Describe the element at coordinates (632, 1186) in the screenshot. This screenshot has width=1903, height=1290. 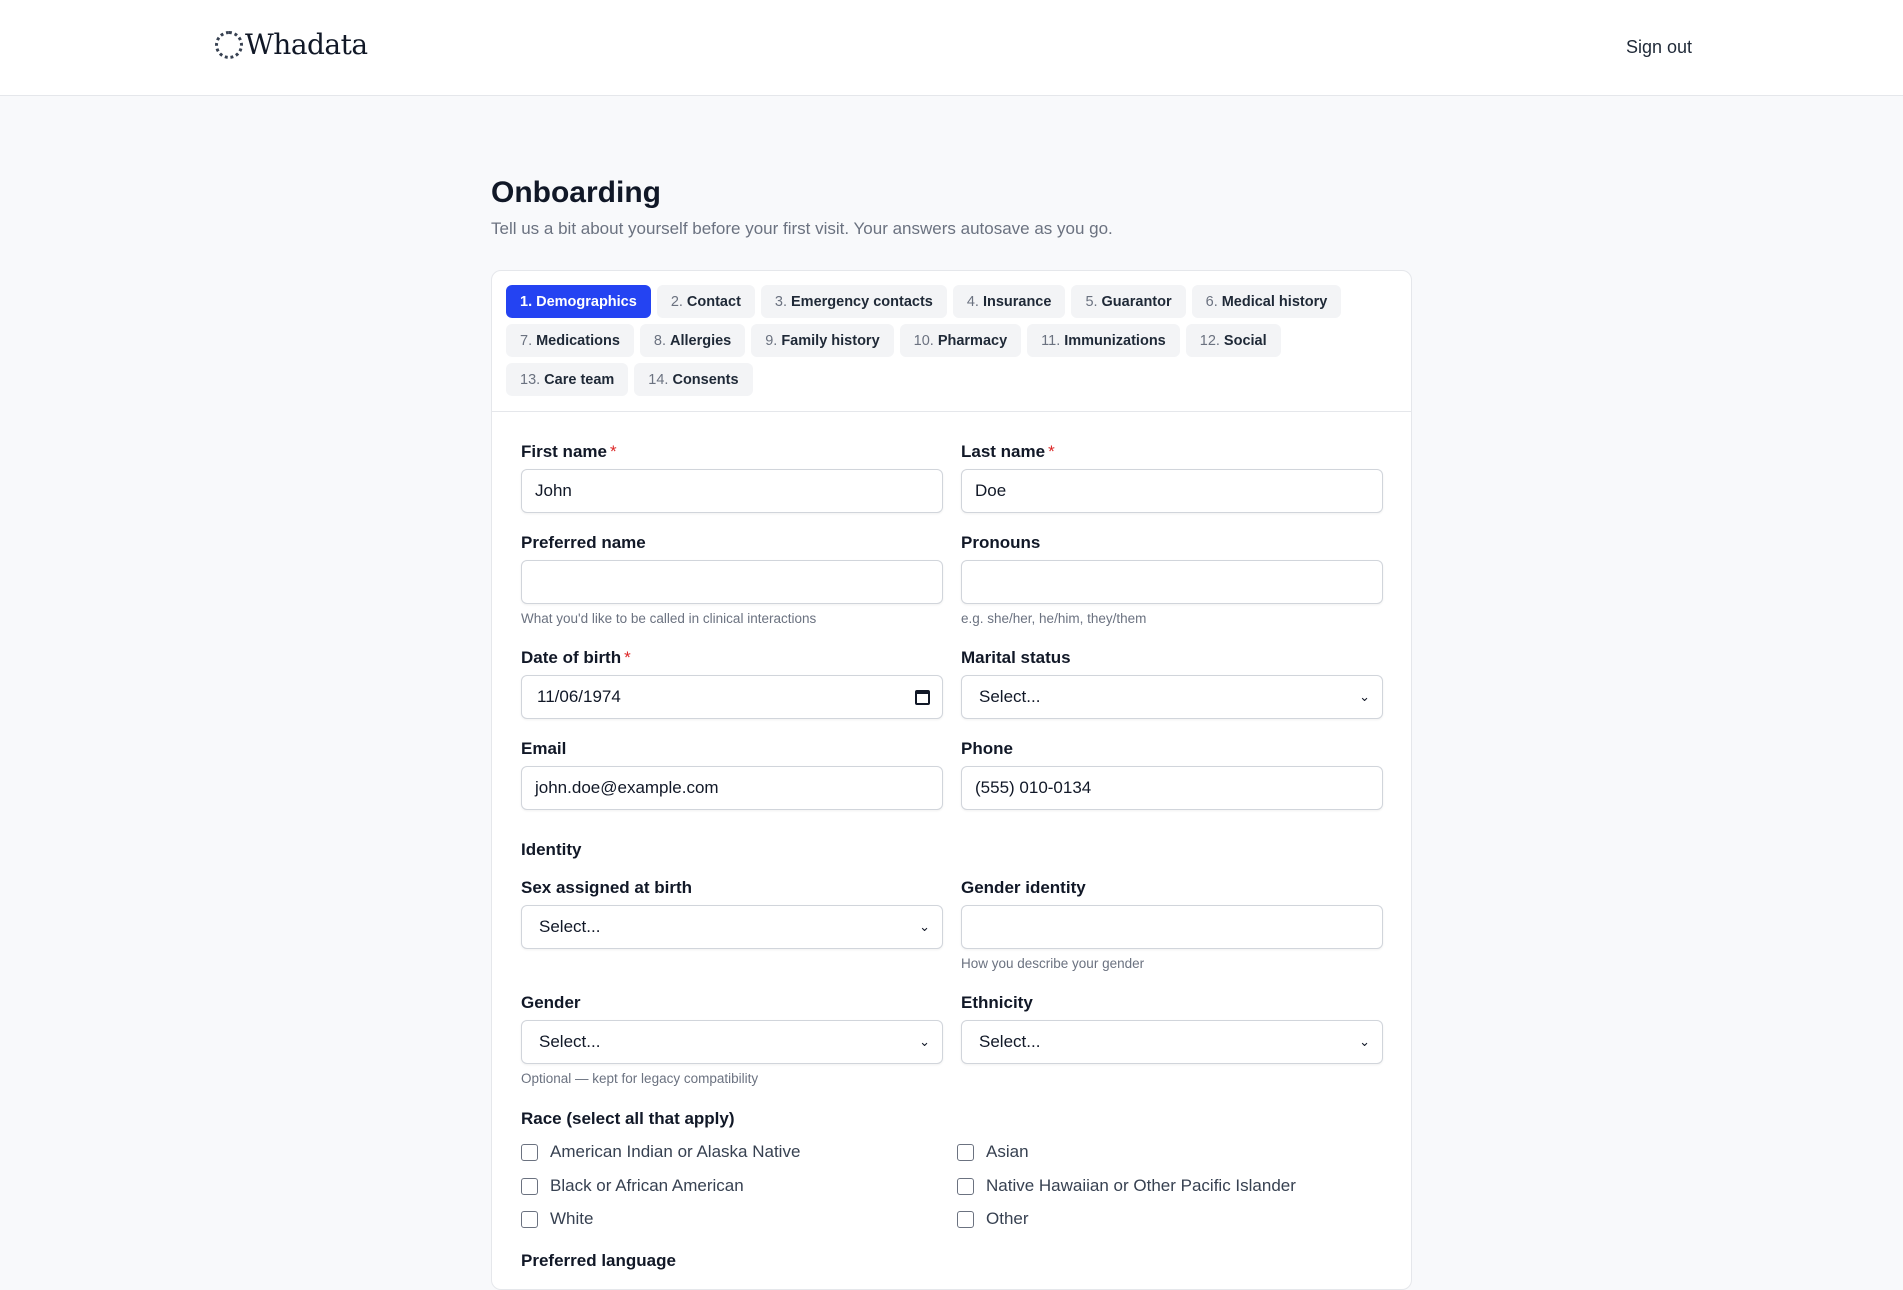
I see `race-option-black: Black or African American` at that location.